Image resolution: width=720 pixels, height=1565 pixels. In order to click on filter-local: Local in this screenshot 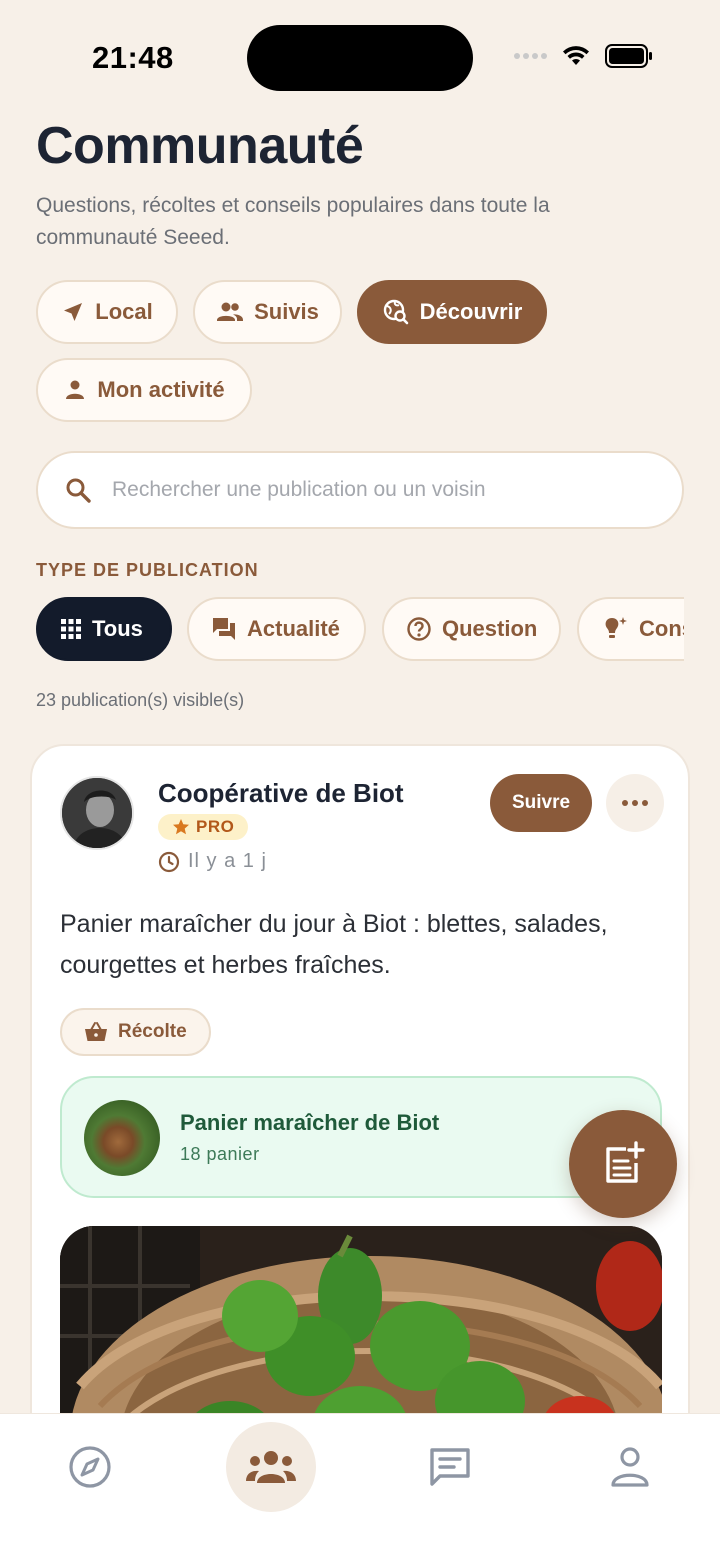, I will do `click(107, 312)`.